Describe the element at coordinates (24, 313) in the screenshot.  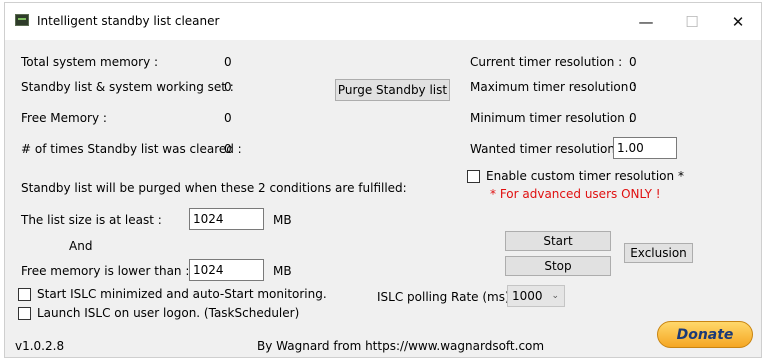
I see `launch-logon-checkbox` at that location.